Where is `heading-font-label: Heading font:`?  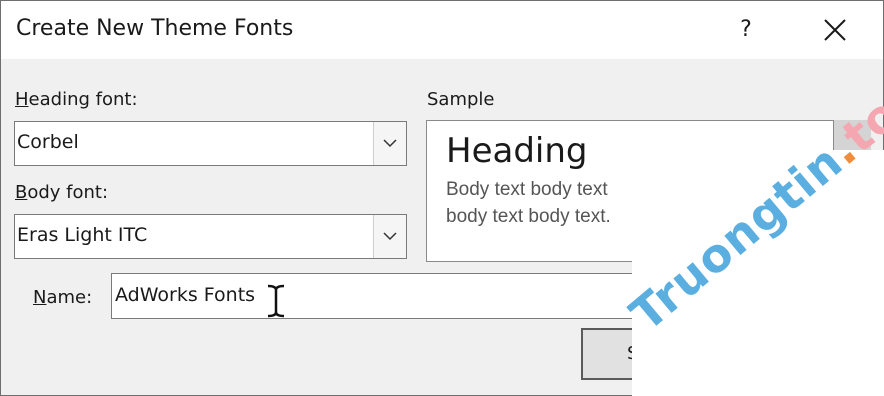 heading-font-label: Heading font: is located at coordinates (76, 99).